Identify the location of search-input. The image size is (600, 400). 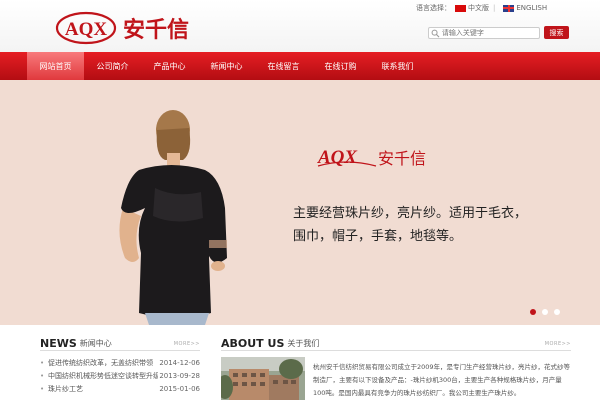
(489, 33).